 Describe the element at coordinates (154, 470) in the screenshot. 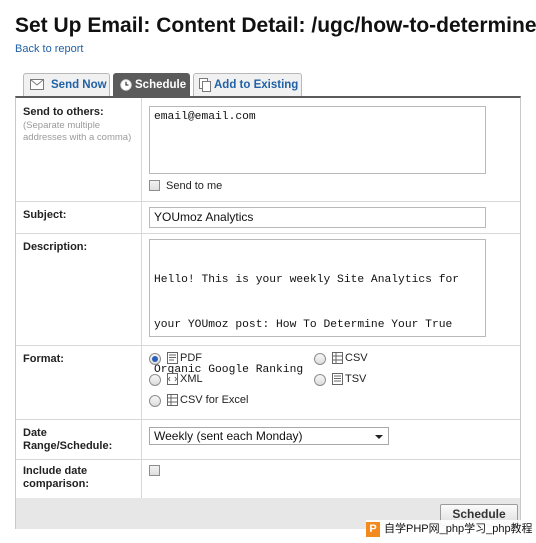

I see `date-comparison-checkbox` at that location.